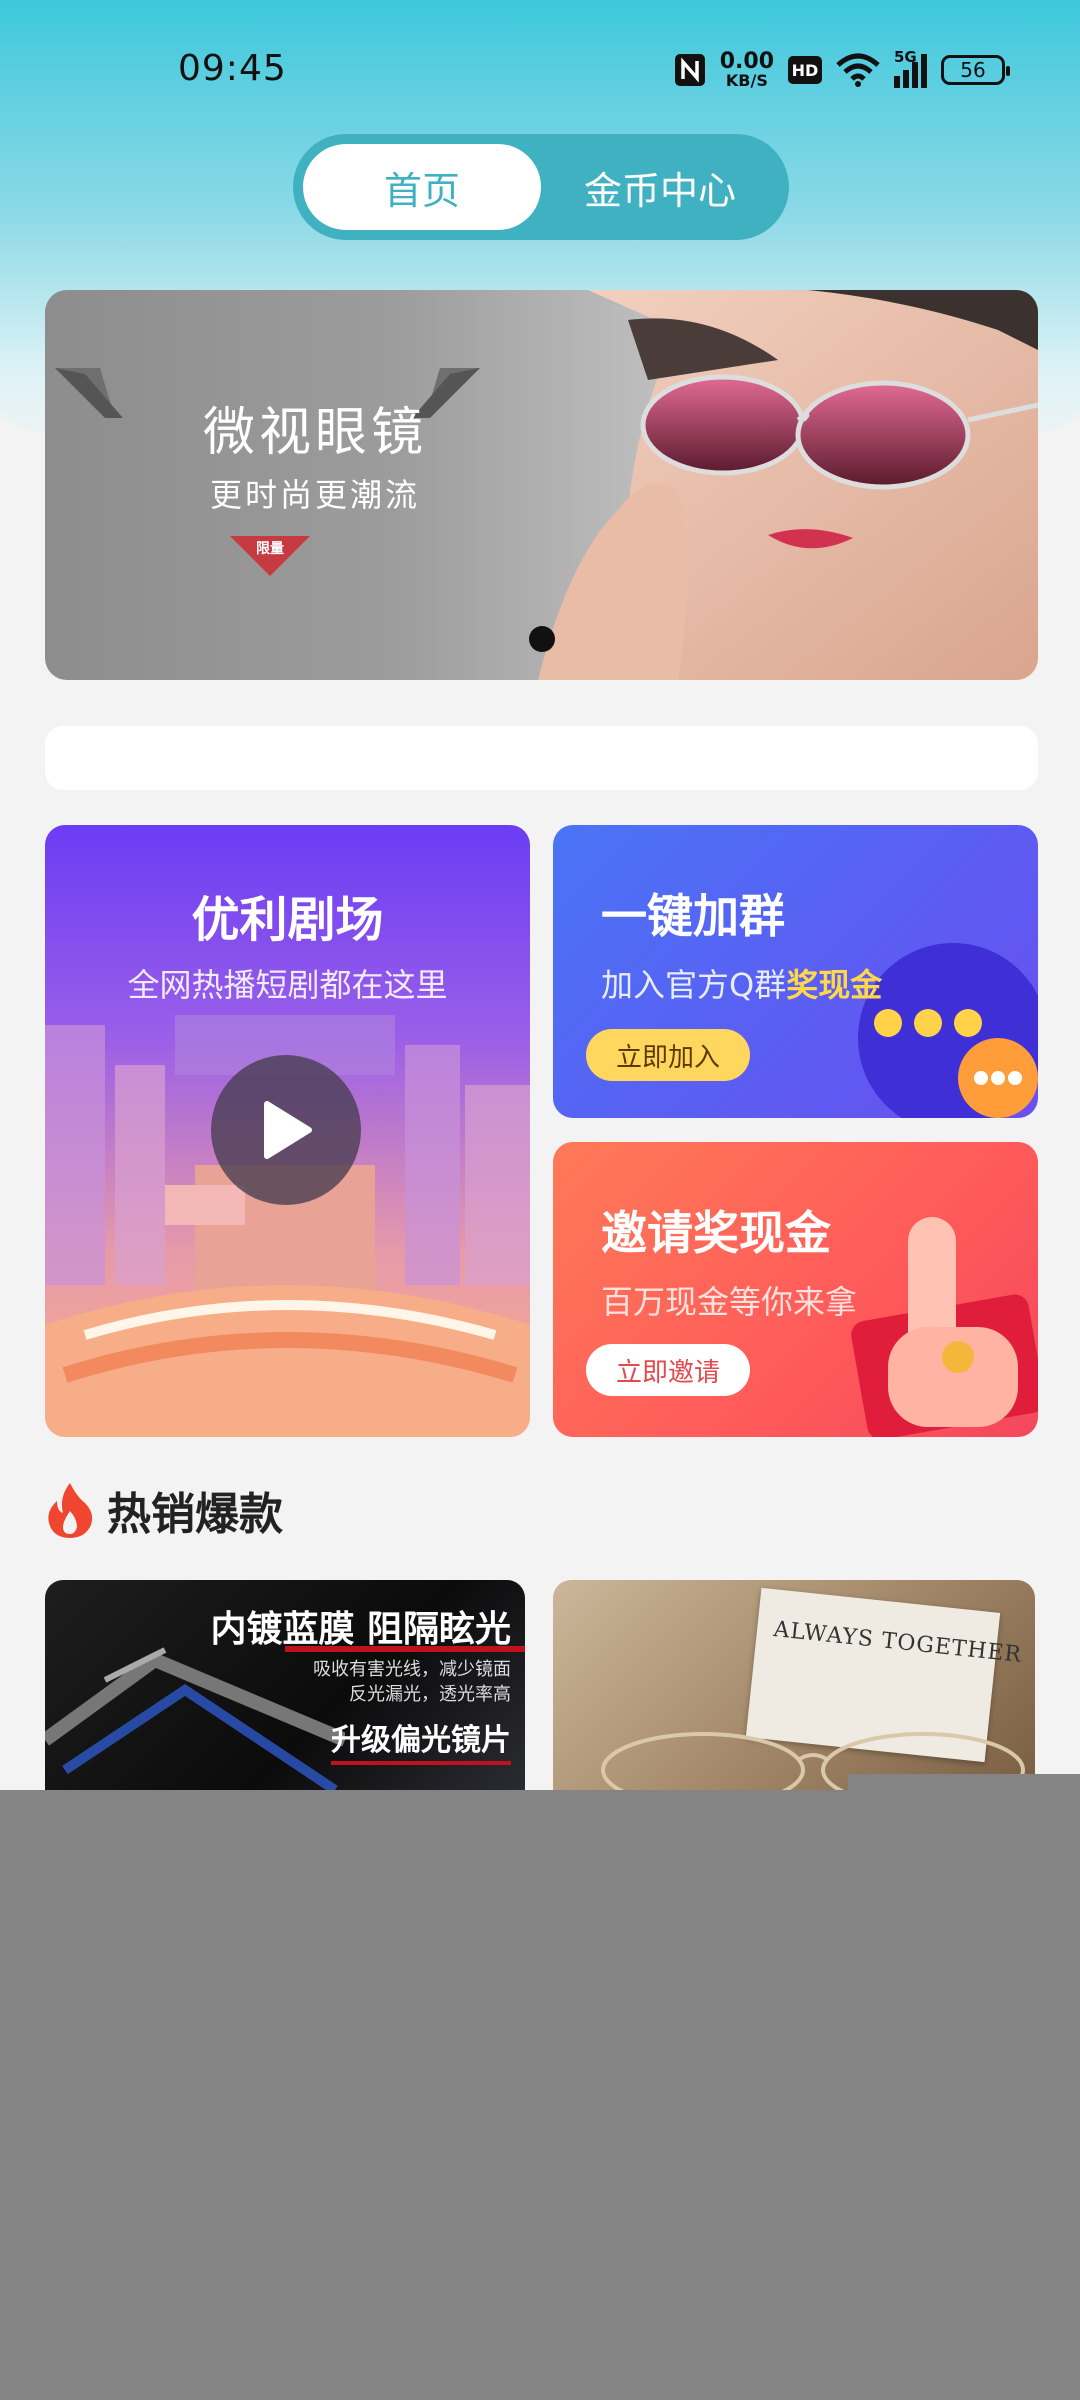  Describe the element at coordinates (975, 70) in the screenshot. I see `battery-icon: 56` at that location.